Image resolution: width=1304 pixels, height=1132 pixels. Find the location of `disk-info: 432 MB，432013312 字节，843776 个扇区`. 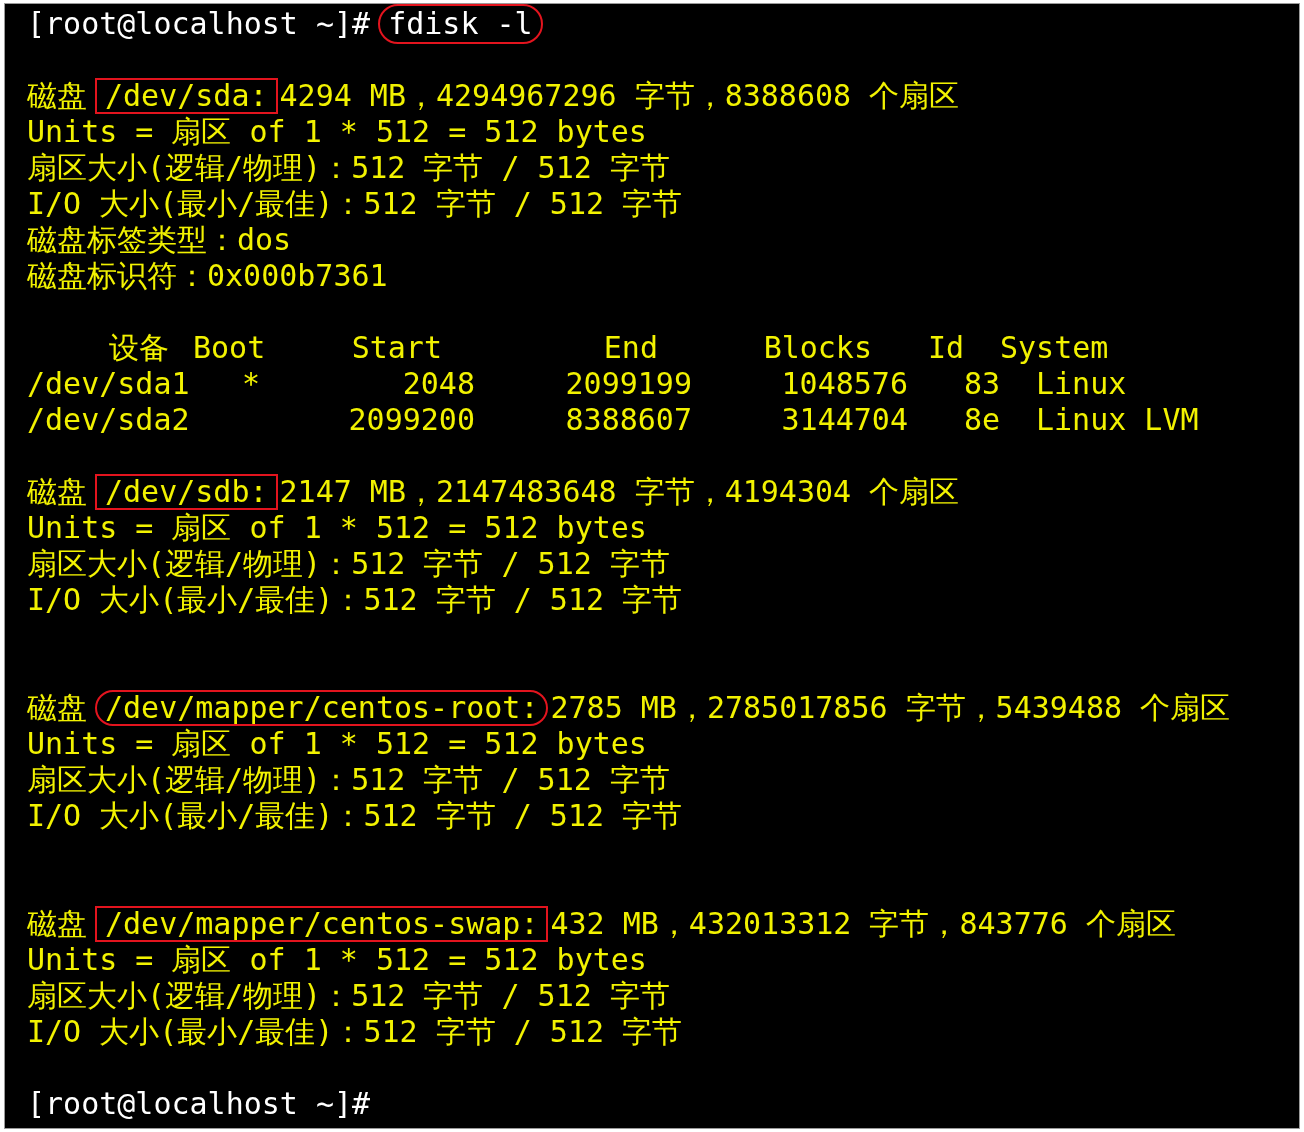

disk-info: 432 MB，432013312 字节，843776 个扇区 is located at coordinates (863, 924).